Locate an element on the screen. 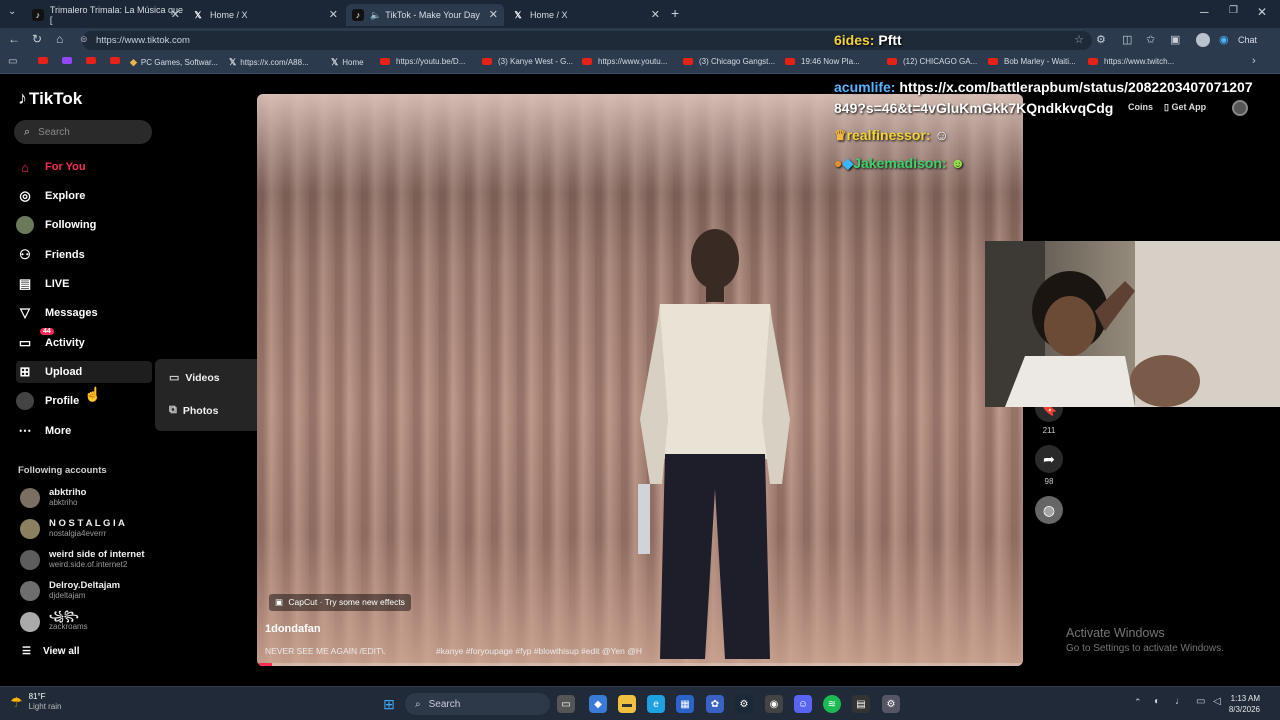 Image resolution: width=1280 pixels, height=720 pixels. collections-icon: ▣ is located at coordinates (1175, 39).